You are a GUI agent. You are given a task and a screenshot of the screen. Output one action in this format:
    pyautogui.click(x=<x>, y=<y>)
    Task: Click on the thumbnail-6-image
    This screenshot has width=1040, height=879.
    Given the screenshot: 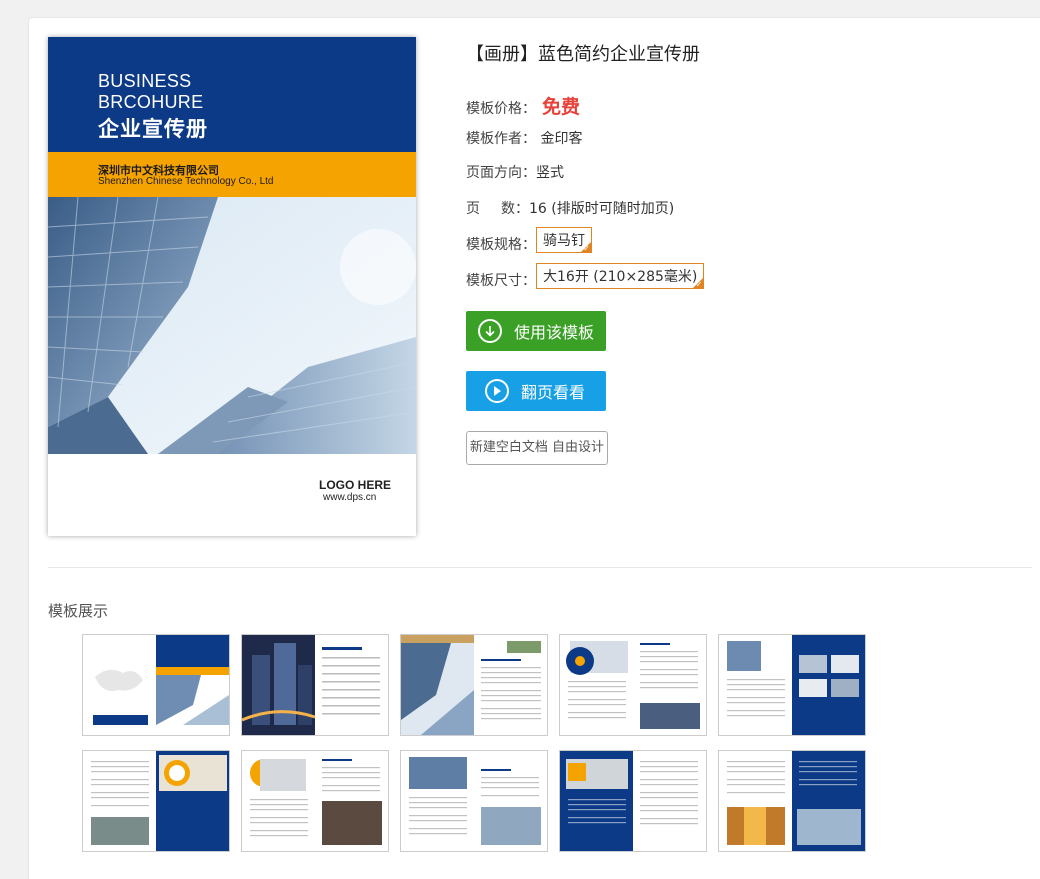 What is the action you would take?
    pyautogui.click(x=156, y=801)
    